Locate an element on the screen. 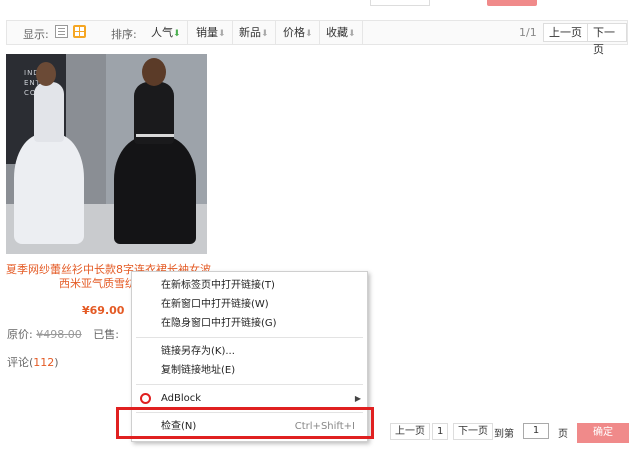 This screenshot has width=640, height=463. grid-view-icon is located at coordinates (79, 31).